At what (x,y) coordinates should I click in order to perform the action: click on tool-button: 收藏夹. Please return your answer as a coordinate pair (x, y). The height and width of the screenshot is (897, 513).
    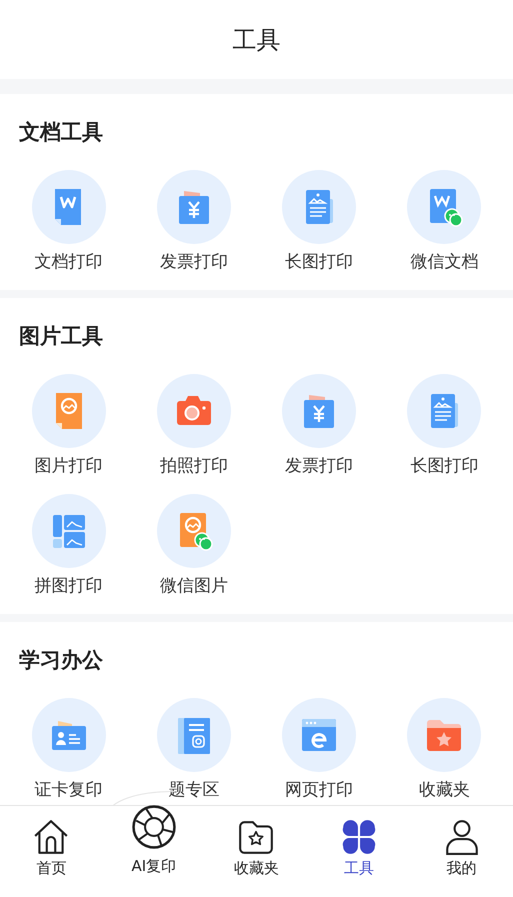
    Looking at the image, I should click on (444, 750).